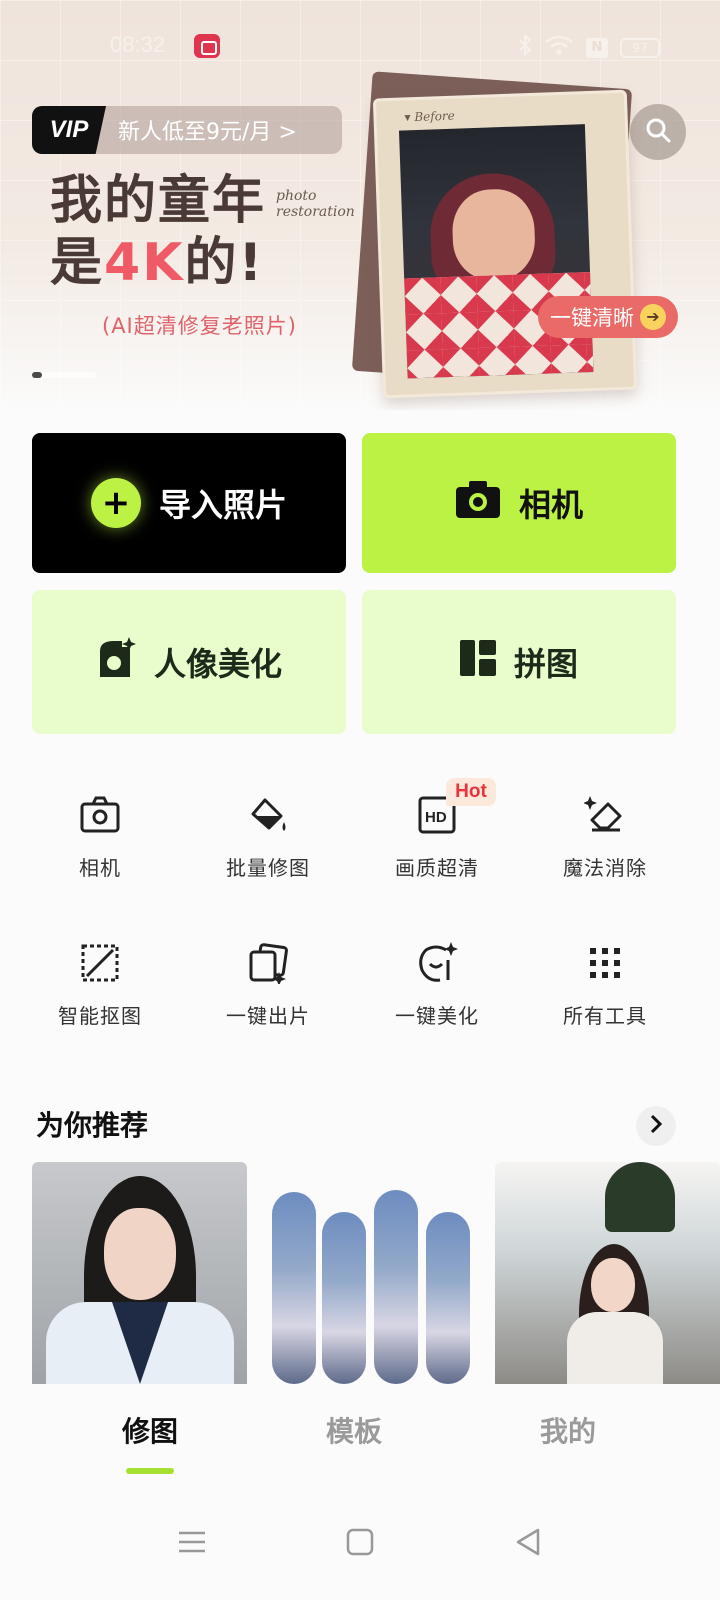 Image resolution: width=720 pixels, height=1600 pixels. Describe the element at coordinates (217, 664) in the screenshot. I see `portrait-beautify-label: 人像美化` at that location.